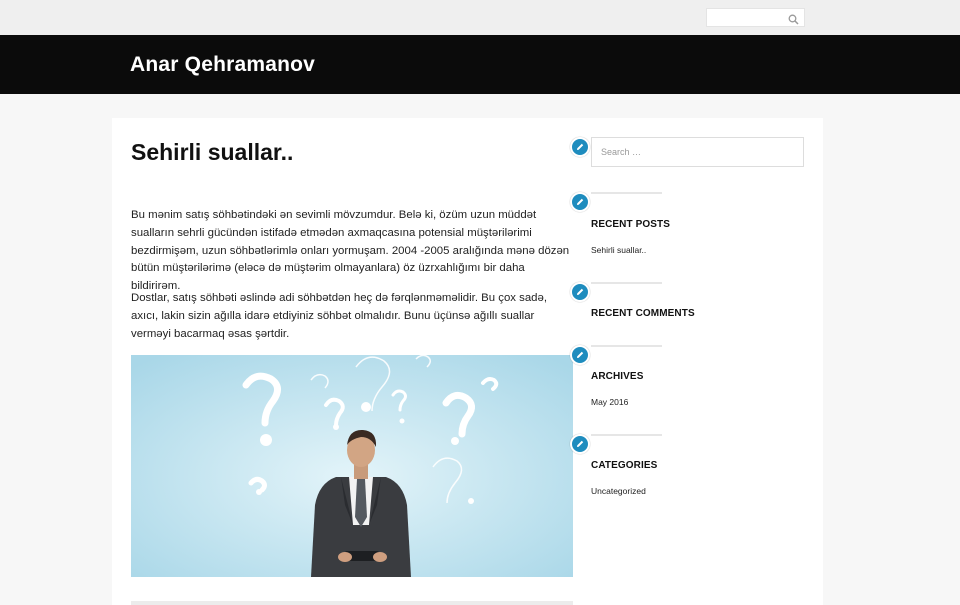  I want to click on recent-post-link: Sehirli suallar.., so click(618, 250).